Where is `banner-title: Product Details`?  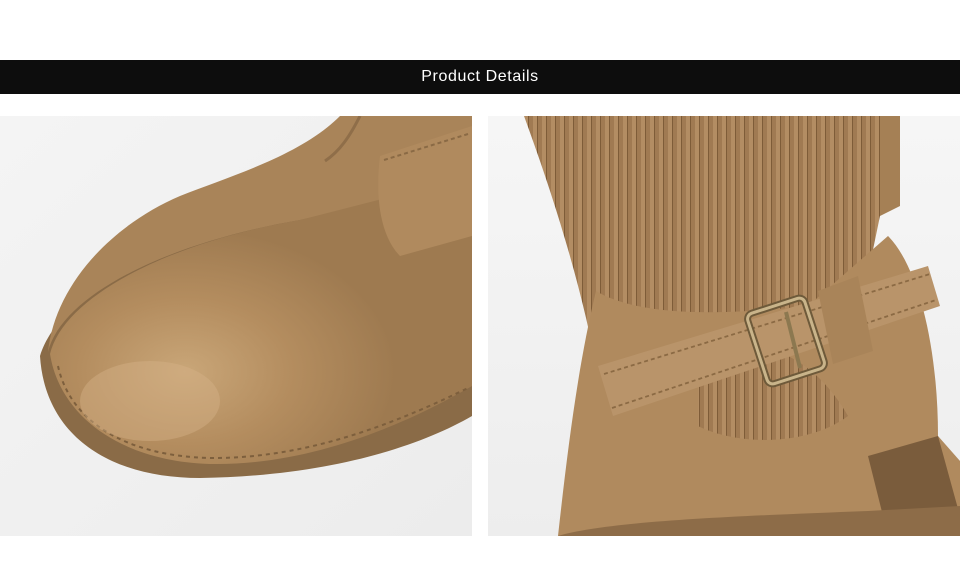
banner-title: Product Details is located at coordinates (480, 76).